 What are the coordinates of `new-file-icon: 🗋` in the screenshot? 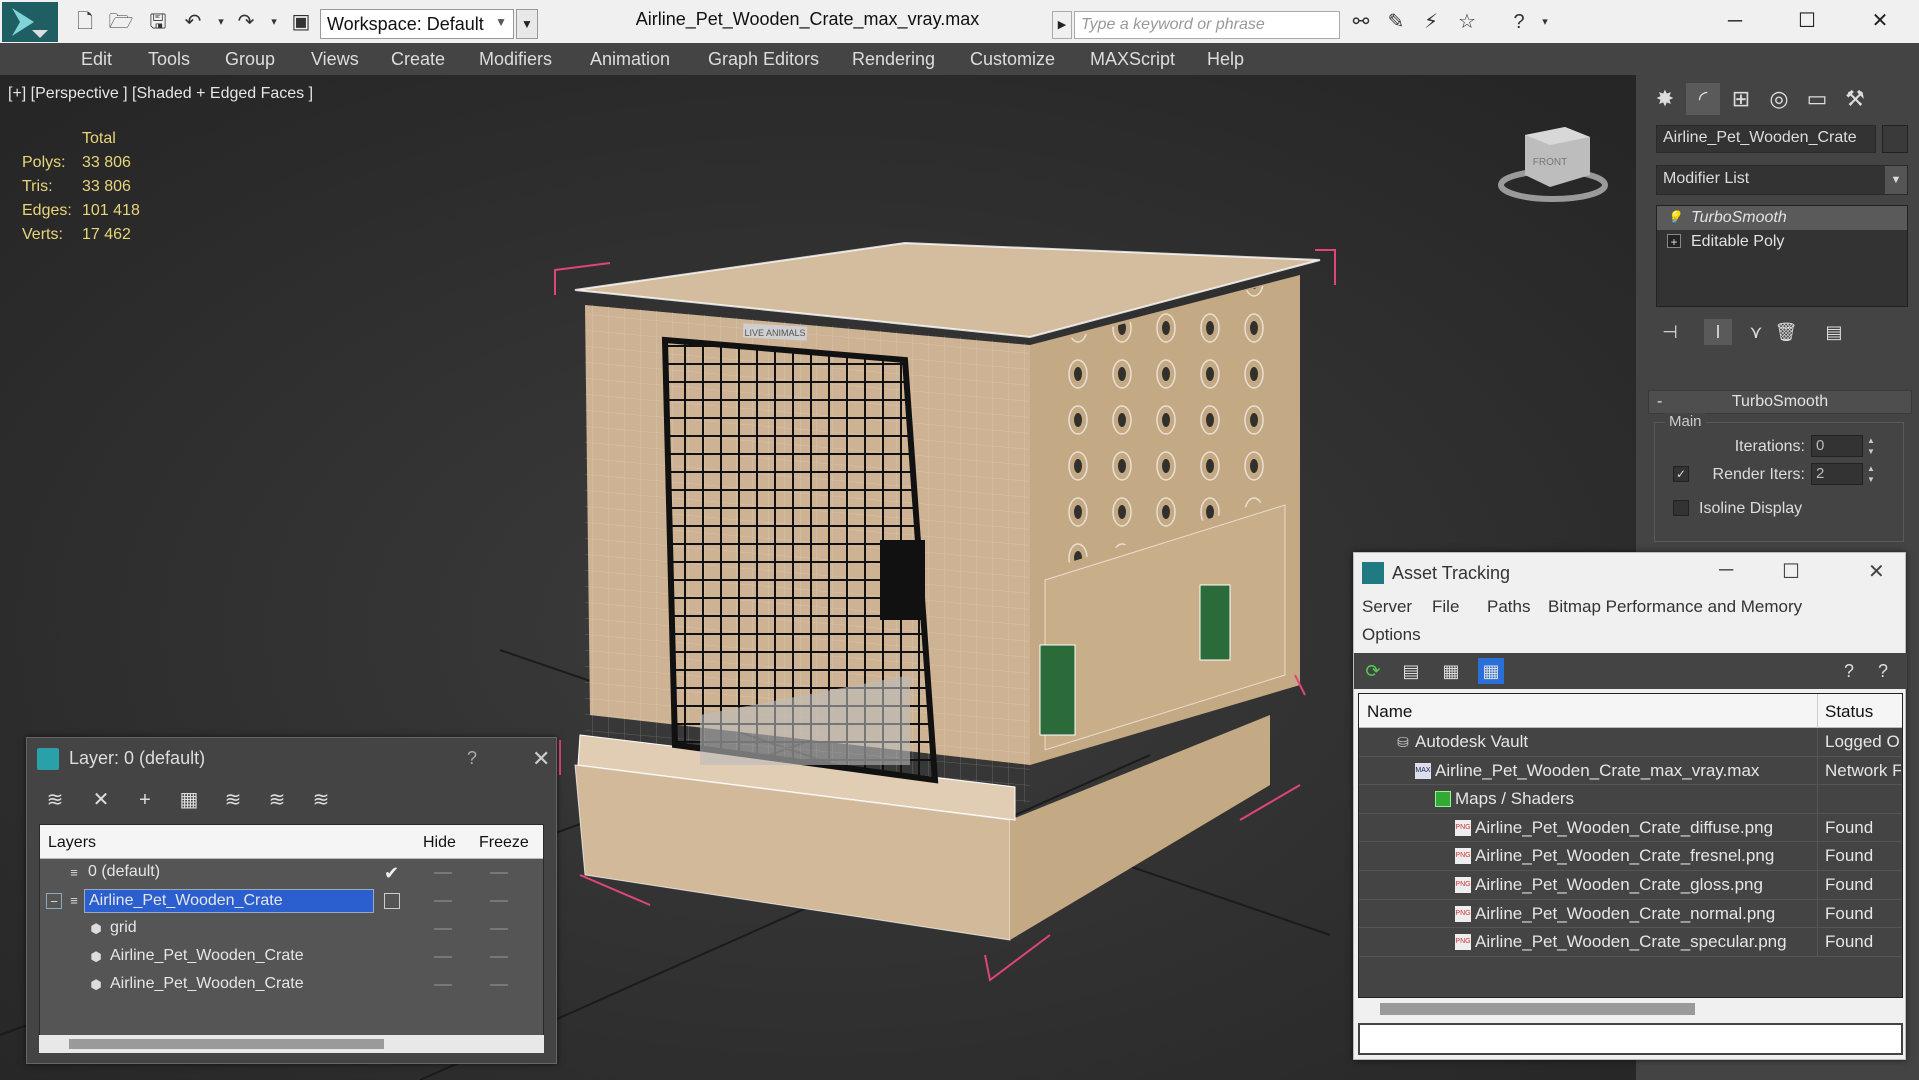 It's located at (85, 22).